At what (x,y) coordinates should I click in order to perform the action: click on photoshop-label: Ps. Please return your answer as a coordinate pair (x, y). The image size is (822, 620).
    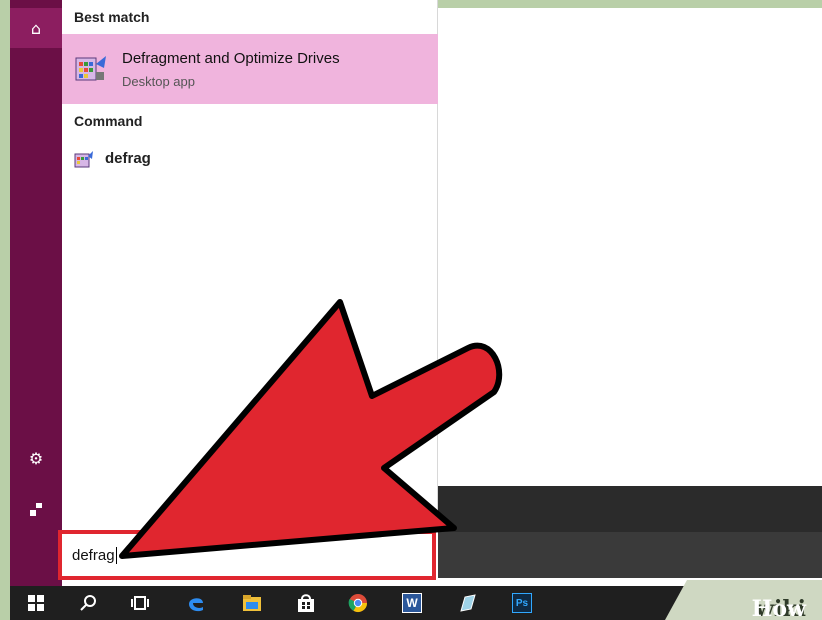
    Looking at the image, I should click on (522, 603).